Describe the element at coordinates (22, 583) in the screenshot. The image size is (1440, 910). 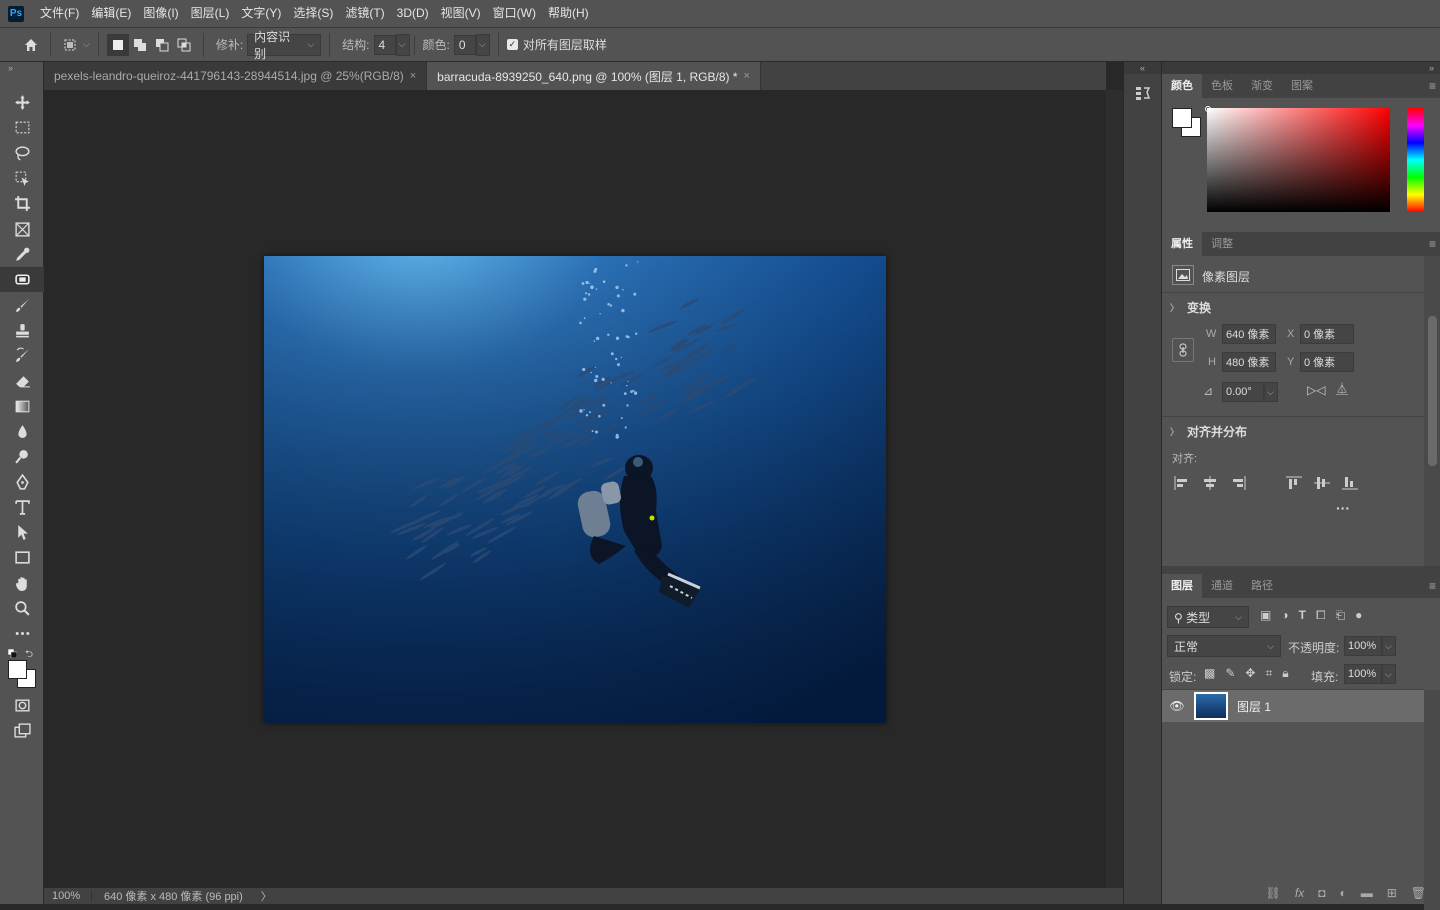
I see `hand-tool-icon` at that location.